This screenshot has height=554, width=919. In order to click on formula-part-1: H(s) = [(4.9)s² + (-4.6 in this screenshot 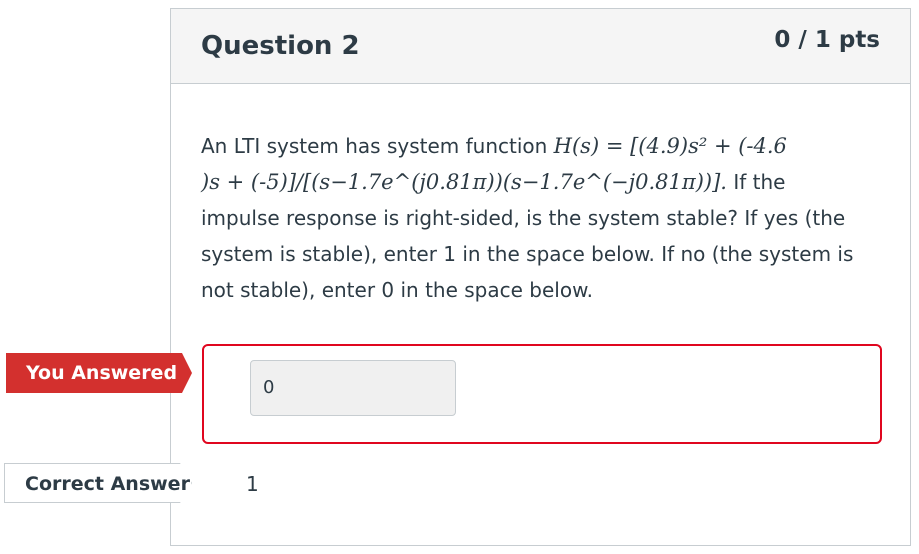, I will do `click(670, 146)`.